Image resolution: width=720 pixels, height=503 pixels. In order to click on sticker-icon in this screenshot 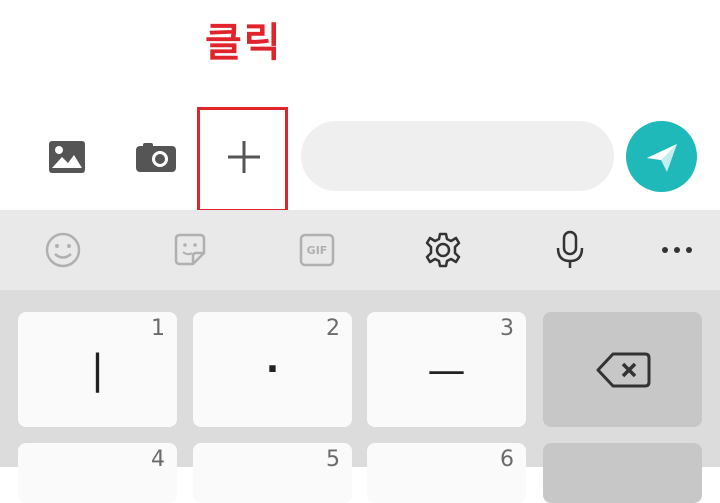, I will do `click(190, 250)`.